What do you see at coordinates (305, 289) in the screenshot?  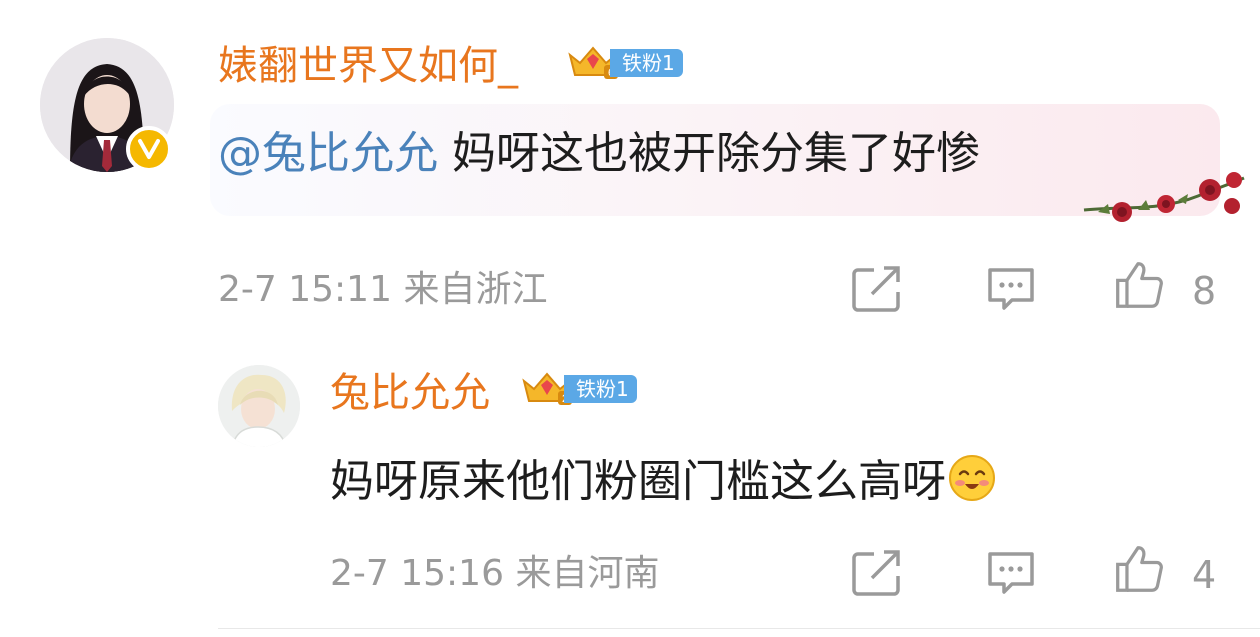 I see `timestamp: 2-7 15:11` at bounding box center [305, 289].